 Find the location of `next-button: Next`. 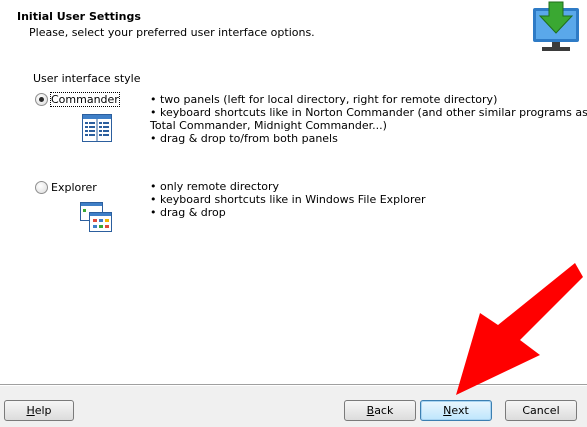

next-button: Next is located at coordinates (456, 410).